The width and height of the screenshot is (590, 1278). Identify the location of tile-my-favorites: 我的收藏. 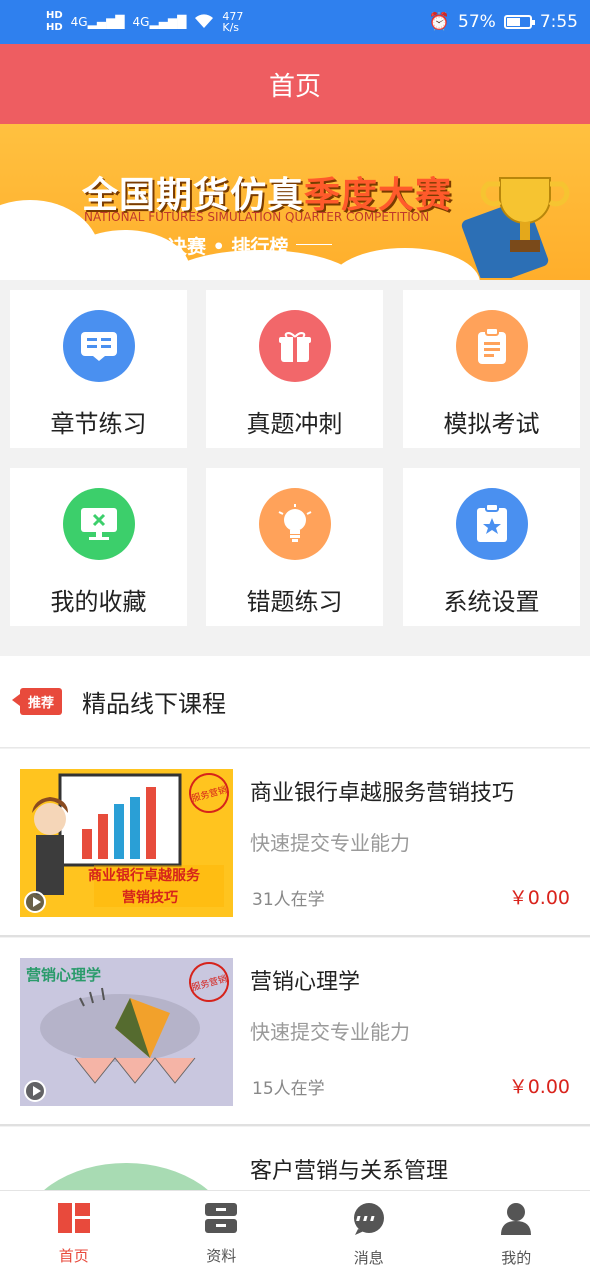
(98, 547).